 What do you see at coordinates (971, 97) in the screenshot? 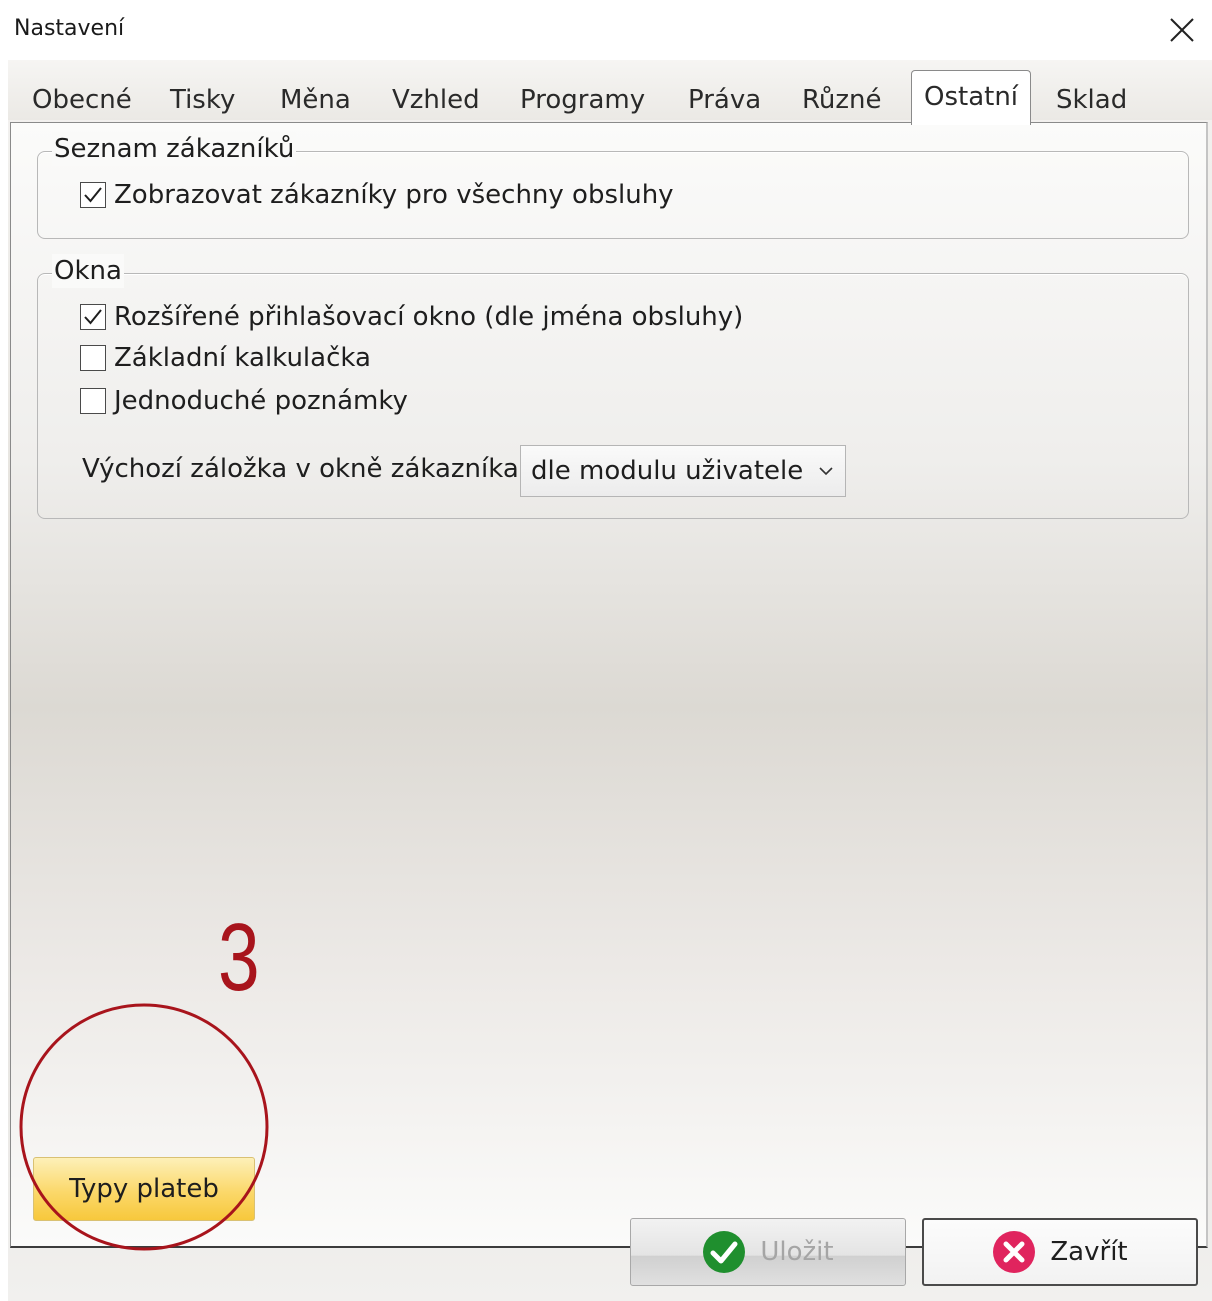
I see `tab-ostatni: Ostatní` at bounding box center [971, 97].